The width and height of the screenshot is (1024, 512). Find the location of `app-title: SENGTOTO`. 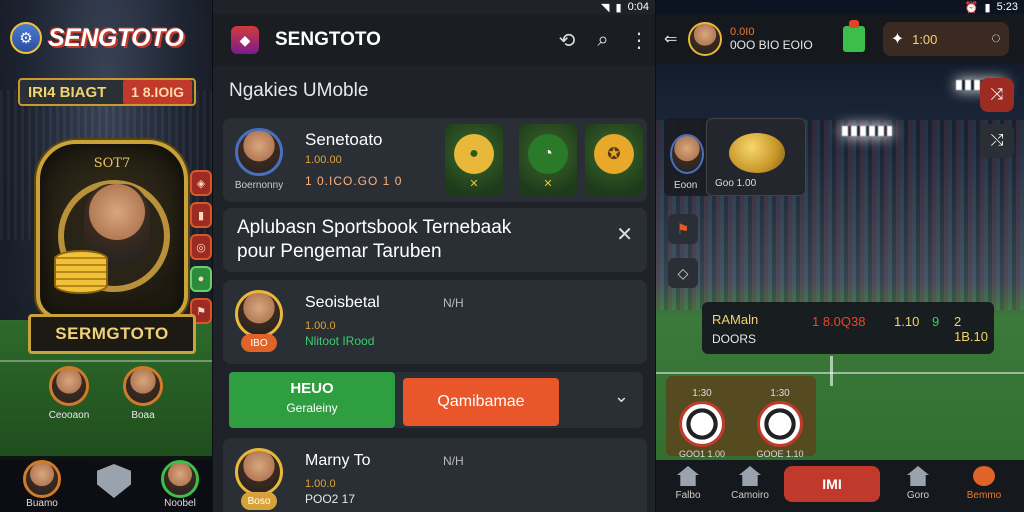

app-title: SENGTOTO is located at coordinates (328, 39).